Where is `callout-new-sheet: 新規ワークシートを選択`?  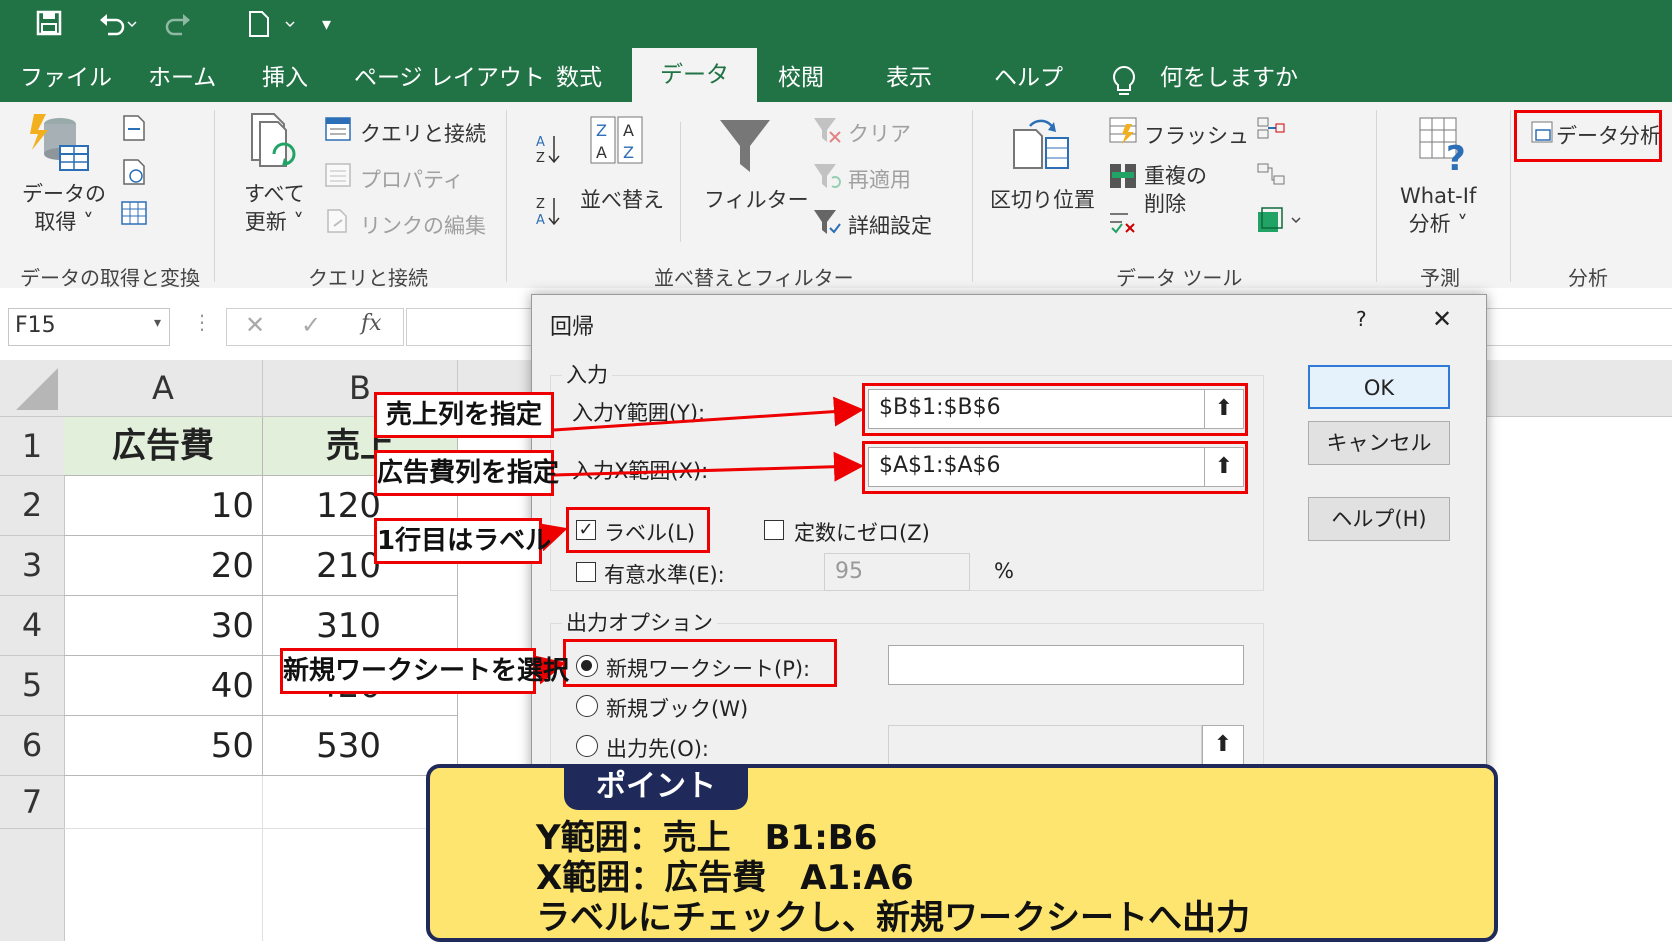
callout-new-sheet: 新規ワークシートを選択 is located at coordinates (424, 671).